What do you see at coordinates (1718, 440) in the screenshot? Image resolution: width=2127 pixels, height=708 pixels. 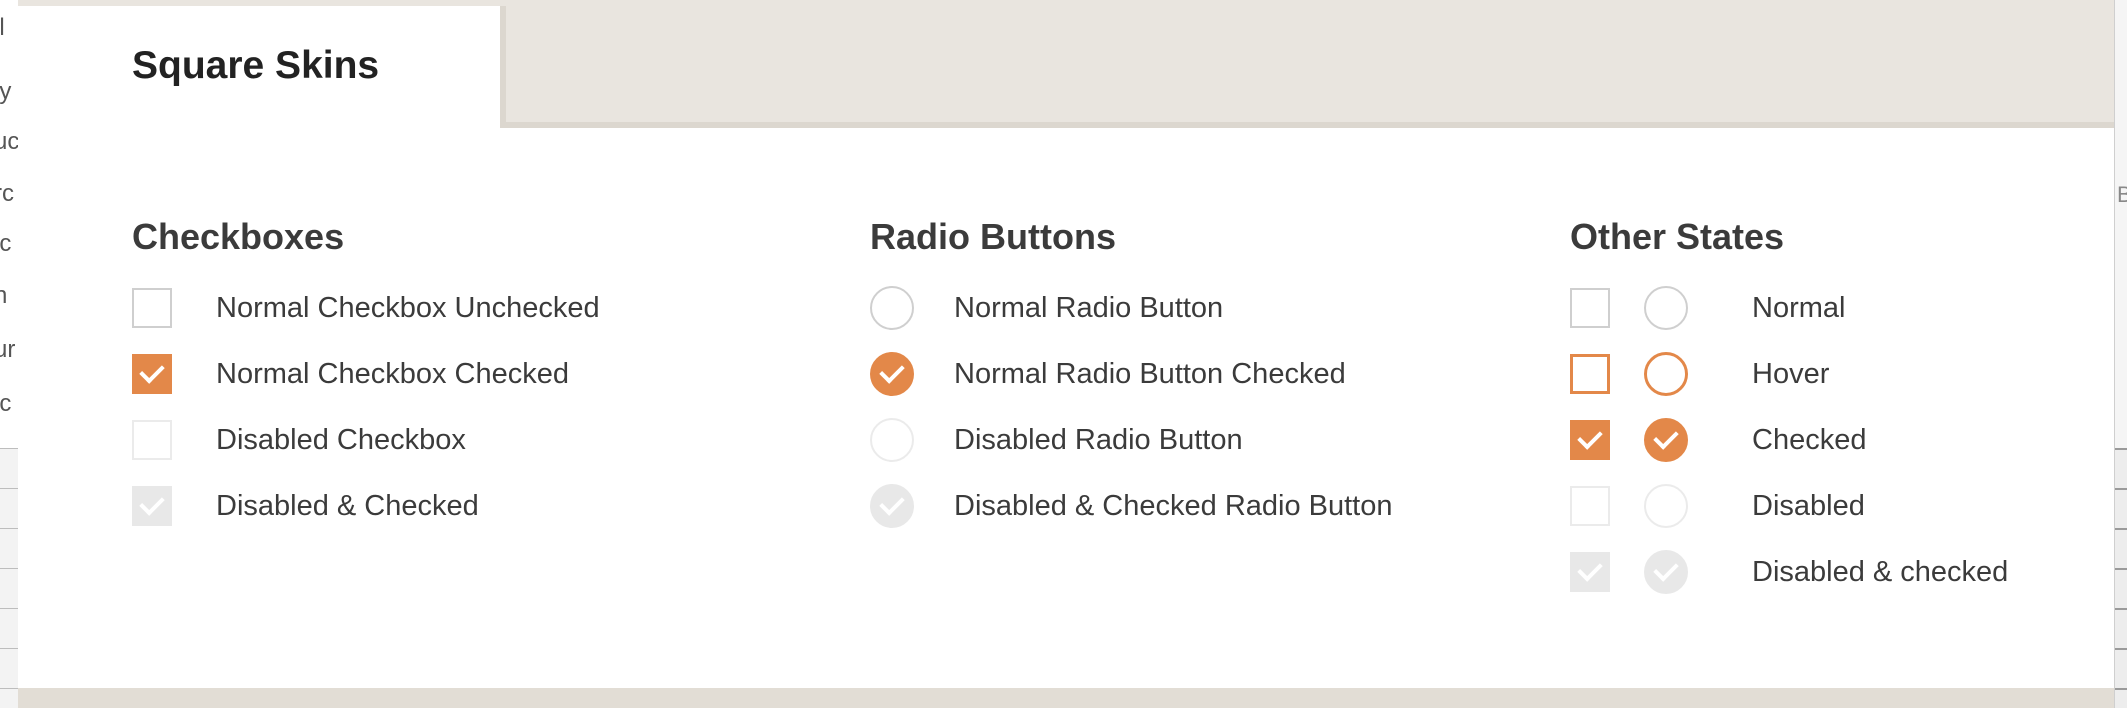 I see `state-row: Checked` at bounding box center [1718, 440].